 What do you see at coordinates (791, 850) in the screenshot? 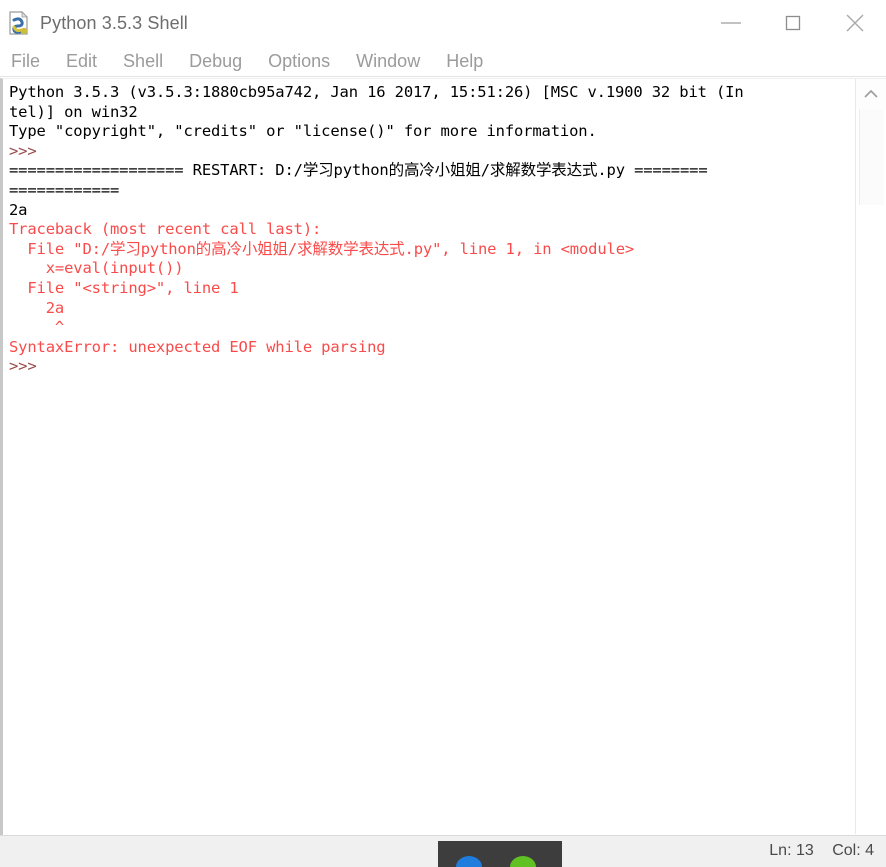
I see `status-line-number: Ln: 13` at bounding box center [791, 850].